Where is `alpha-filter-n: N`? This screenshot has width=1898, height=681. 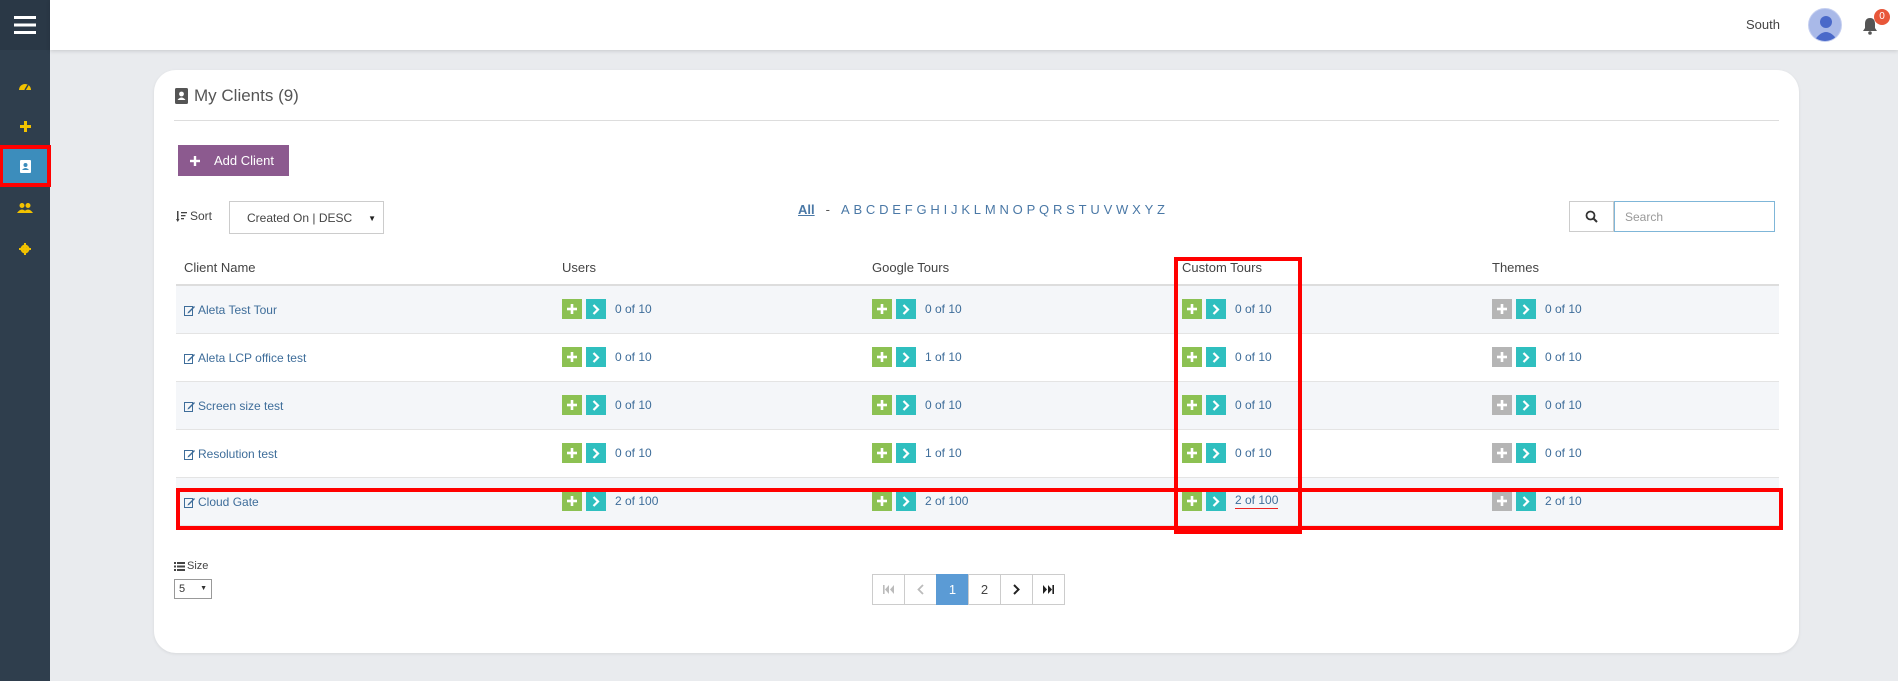 alpha-filter-n: N is located at coordinates (1003, 209).